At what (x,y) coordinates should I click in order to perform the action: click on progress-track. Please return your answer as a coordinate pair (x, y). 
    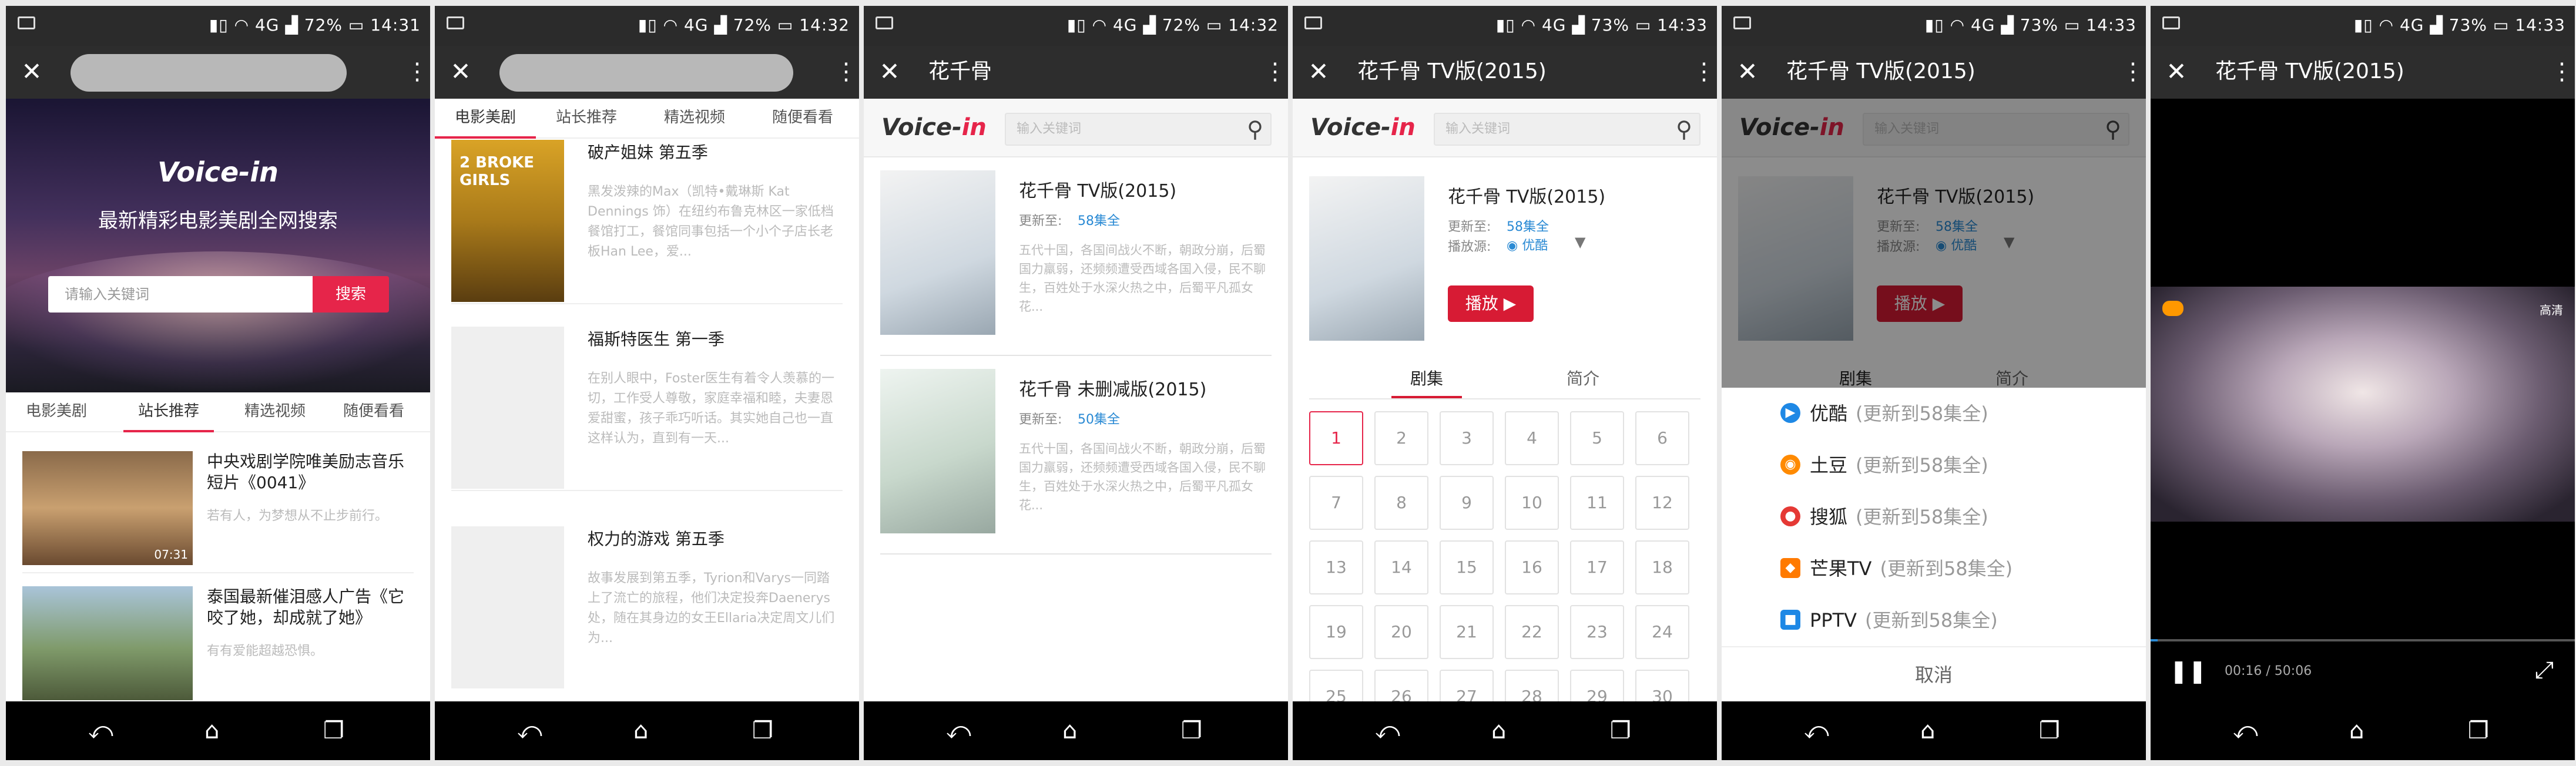
    Looking at the image, I should click on (2363, 640).